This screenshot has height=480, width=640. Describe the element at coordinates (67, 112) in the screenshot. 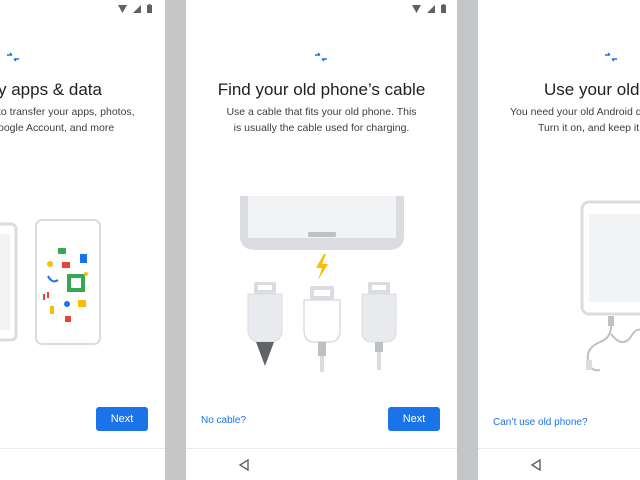

I see `description-line: to transfer your apps, photos,` at that location.